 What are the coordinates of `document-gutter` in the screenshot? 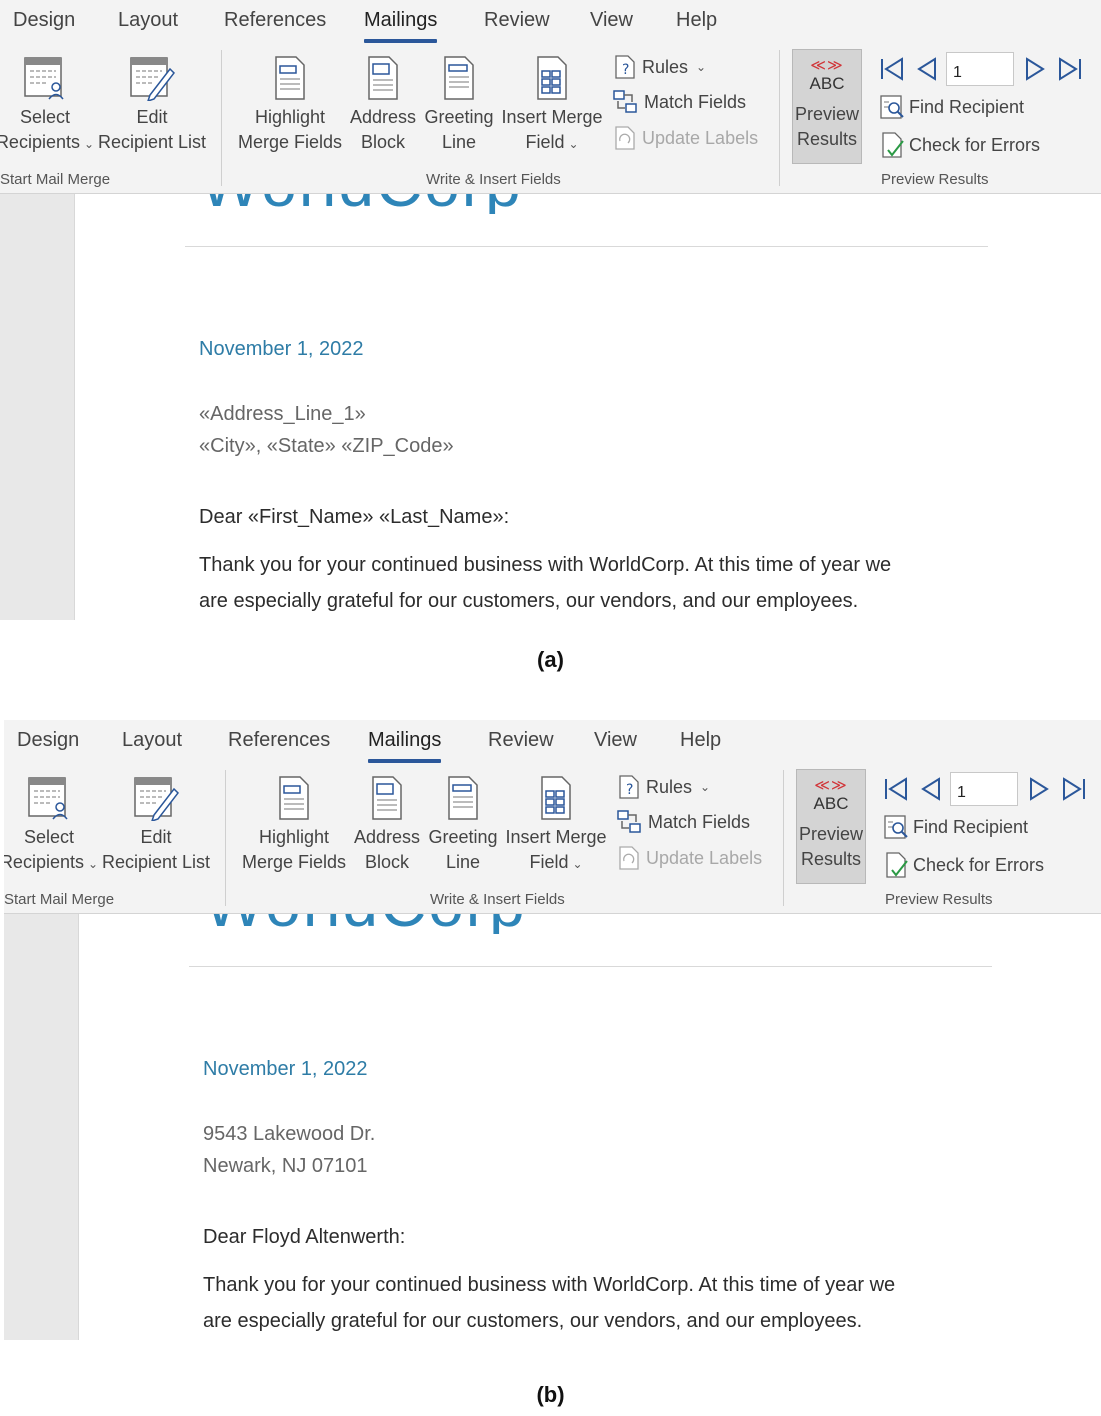 It's located at (41, 1127).